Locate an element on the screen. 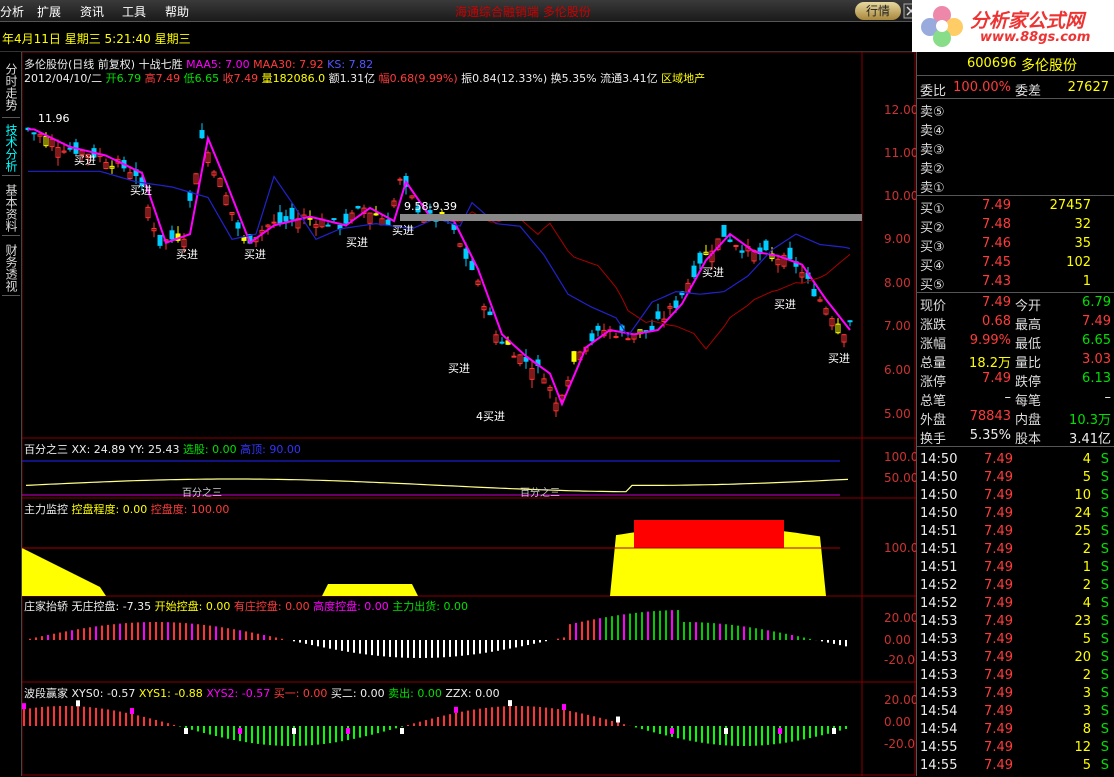 This screenshot has height=777, width=1114. tick-volume: 3 is located at coordinates (1086, 693).